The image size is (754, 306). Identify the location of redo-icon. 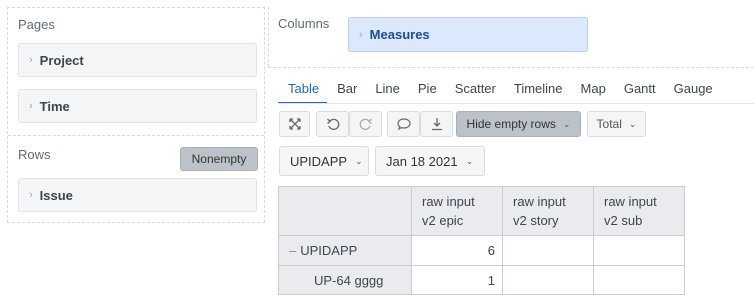
(365, 124).